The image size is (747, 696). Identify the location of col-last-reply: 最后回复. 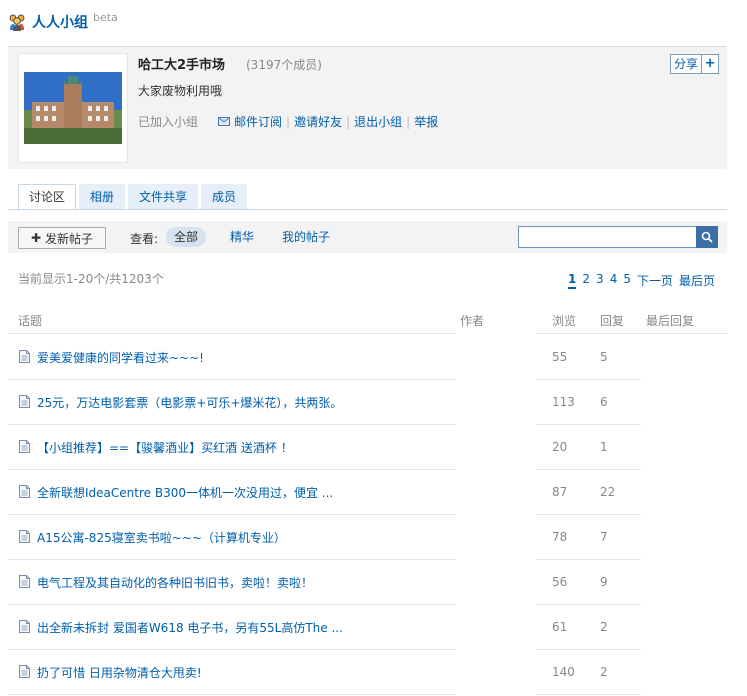
(670, 321).